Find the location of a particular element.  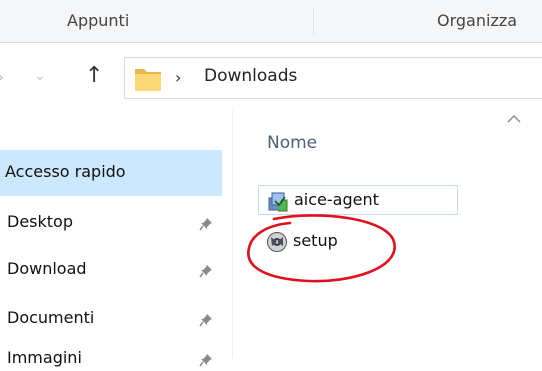

column-header-name: Nome is located at coordinates (292, 143).